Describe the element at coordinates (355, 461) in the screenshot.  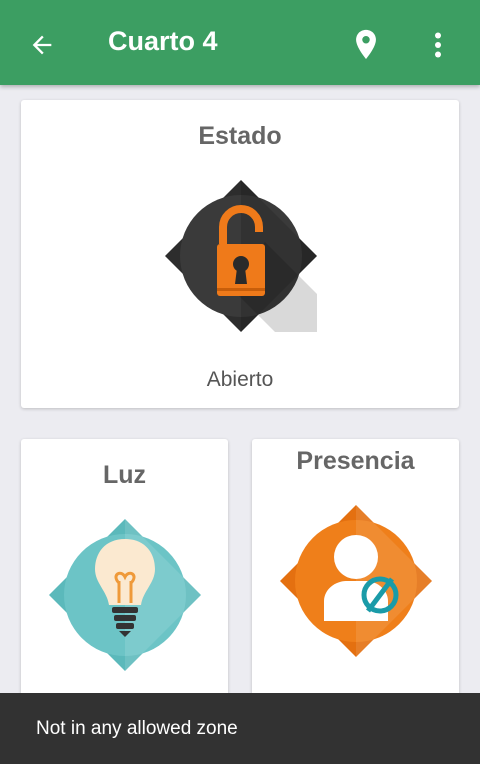
I see `presencia-title: Presencia` at that location.